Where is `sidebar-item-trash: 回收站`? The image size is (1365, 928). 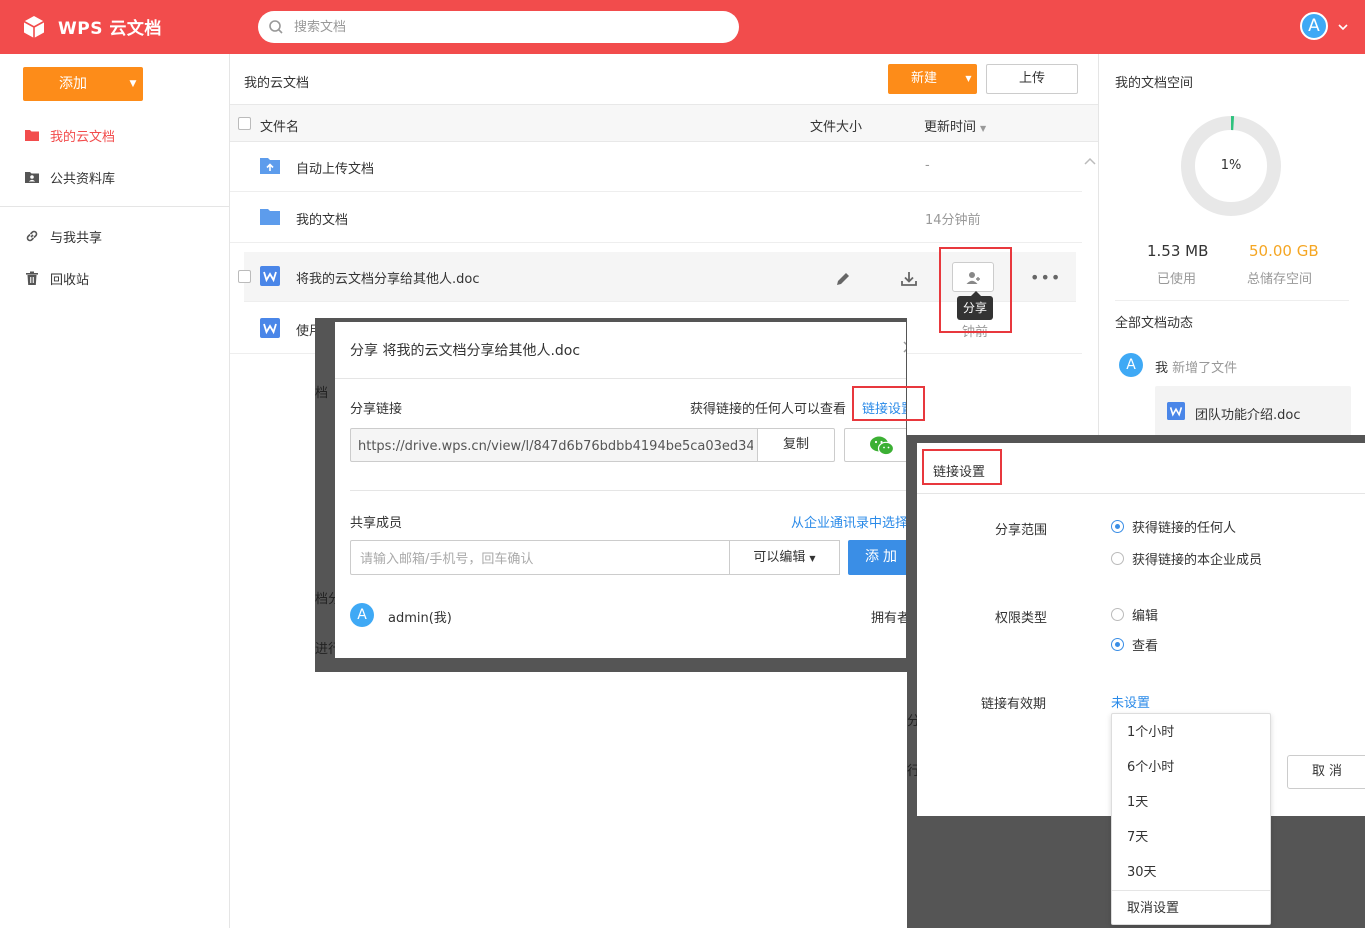
sidebar-item-trash: 回收站 is located at coordinates (114, 278).